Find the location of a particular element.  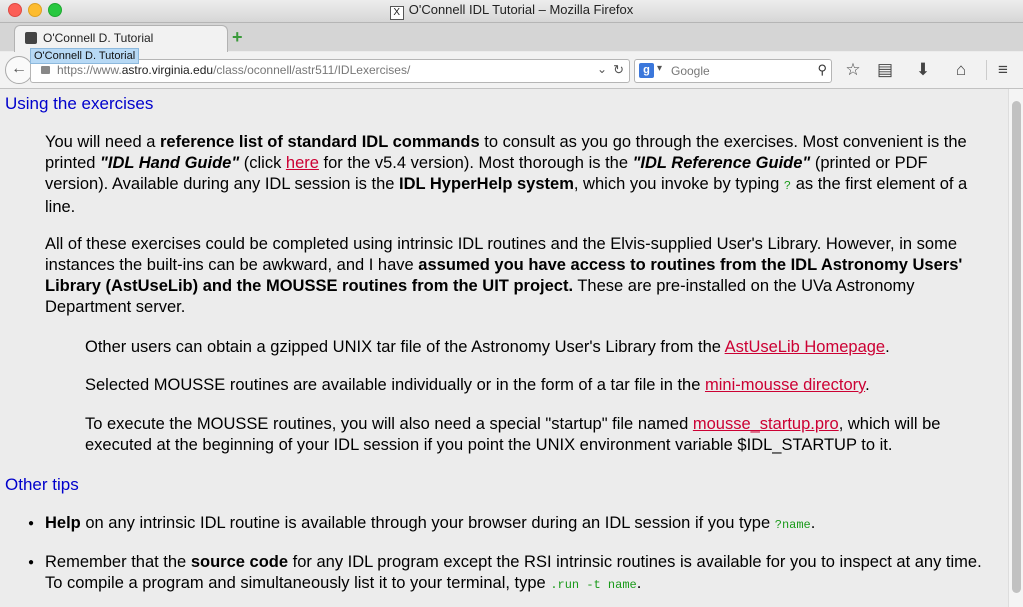

mini-mousse-link: mini-mousse directory is located at coordinates (785, 385).